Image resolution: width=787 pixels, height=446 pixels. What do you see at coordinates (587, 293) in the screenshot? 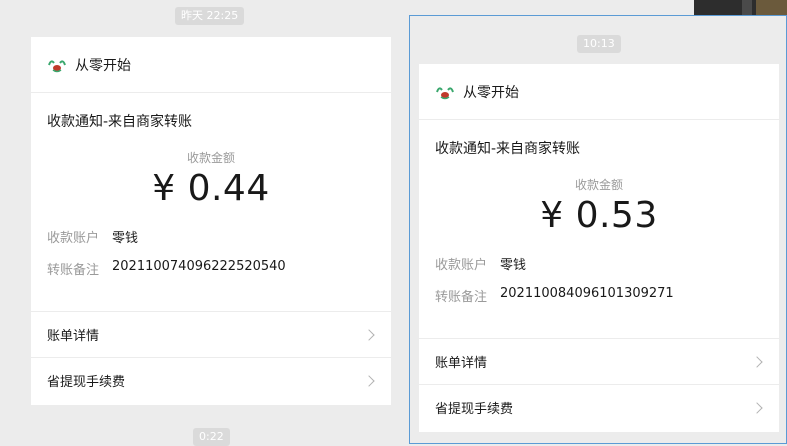
I see `memo-value: 20211008409610130927​1` at bounding box center [587, 293].